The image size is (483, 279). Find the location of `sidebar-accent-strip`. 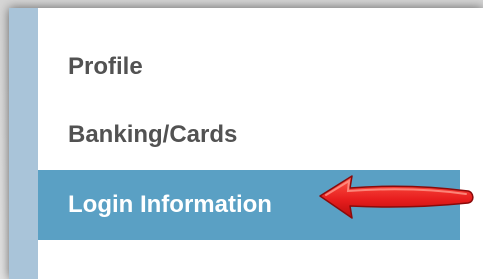

sidebar-accent-strip is located at coordinates (23, 143).